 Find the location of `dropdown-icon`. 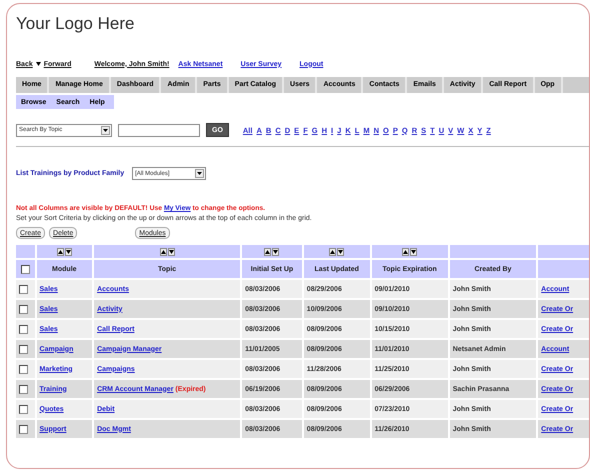

dropdown-icon is located at coordinates (38, 64).